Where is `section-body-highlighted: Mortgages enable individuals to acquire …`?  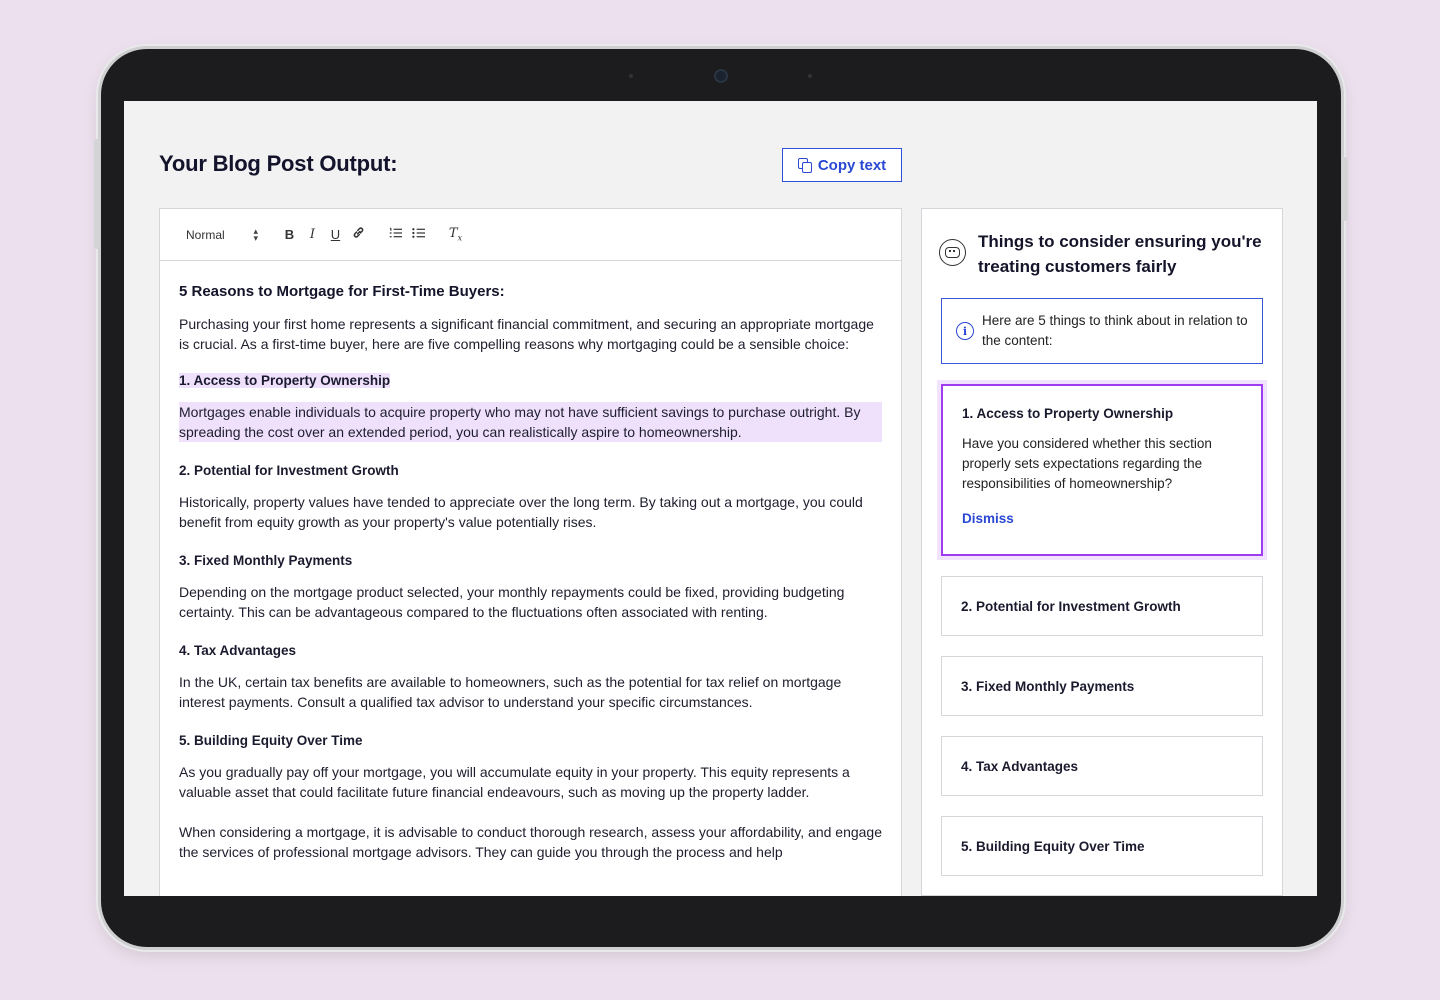
section-body-highlighted: Mortgages enable individuals to acquire … is located at coordinates (530, 422).